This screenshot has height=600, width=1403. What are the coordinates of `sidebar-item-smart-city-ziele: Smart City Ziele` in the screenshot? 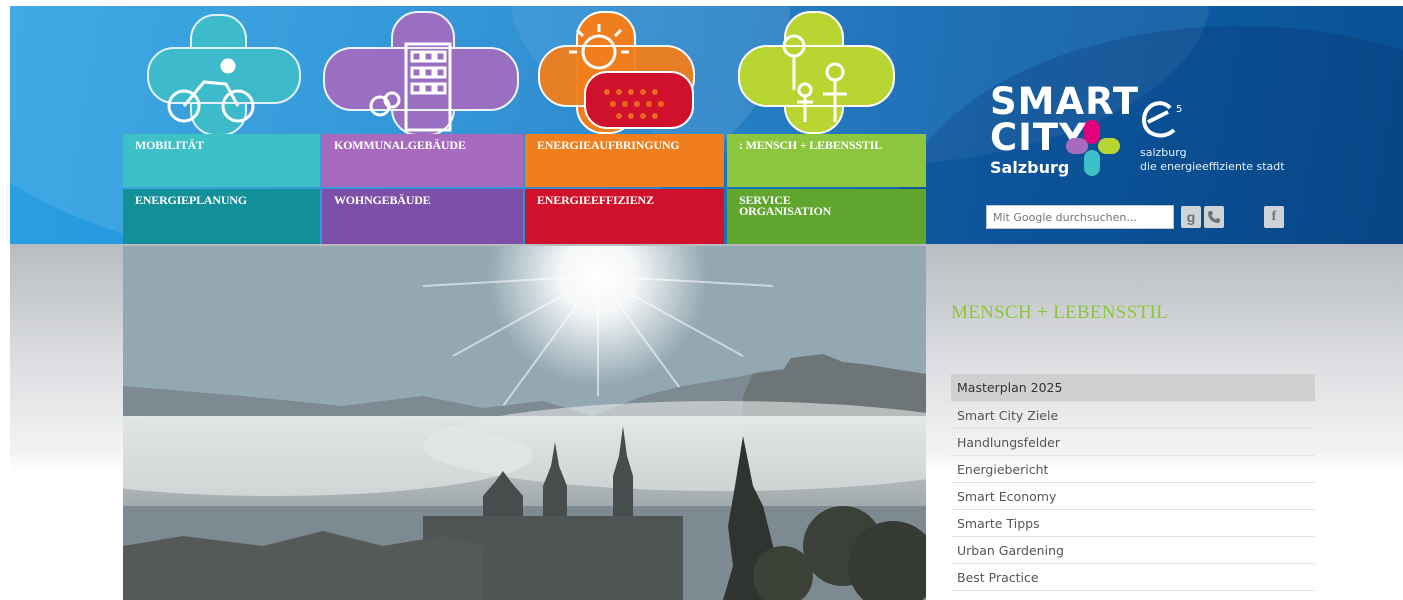 It's located at (1133, 415).